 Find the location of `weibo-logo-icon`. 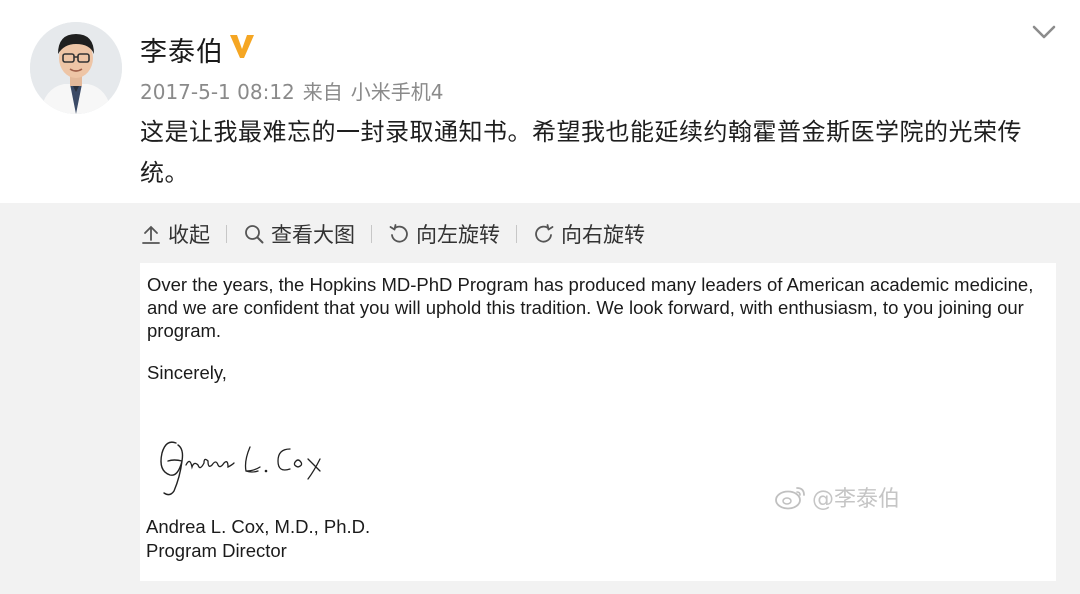

weibo-logo-icon is located at coordinates (790, 498).